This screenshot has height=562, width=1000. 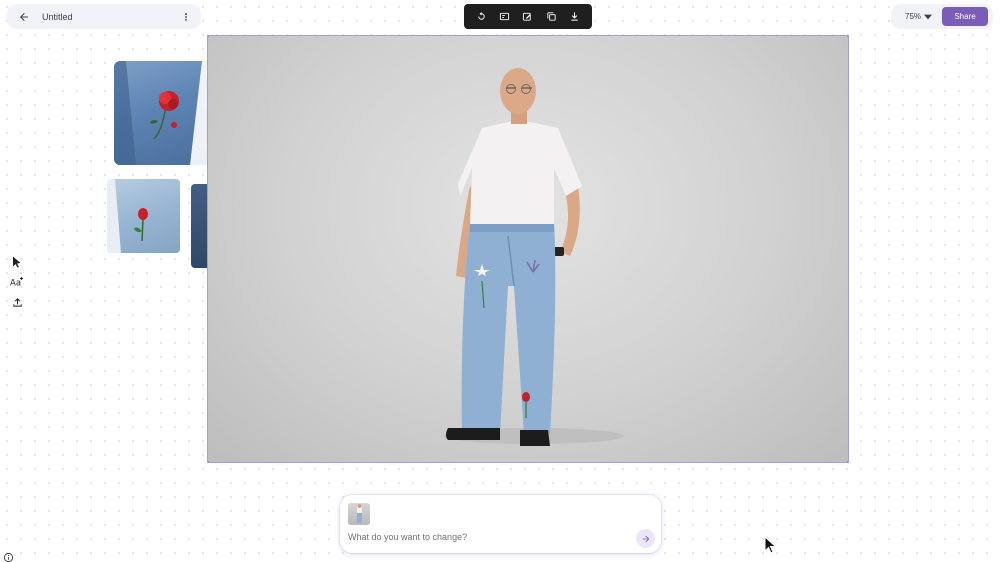 I want to click on caret-down-icon, so click(x=928, y=16).